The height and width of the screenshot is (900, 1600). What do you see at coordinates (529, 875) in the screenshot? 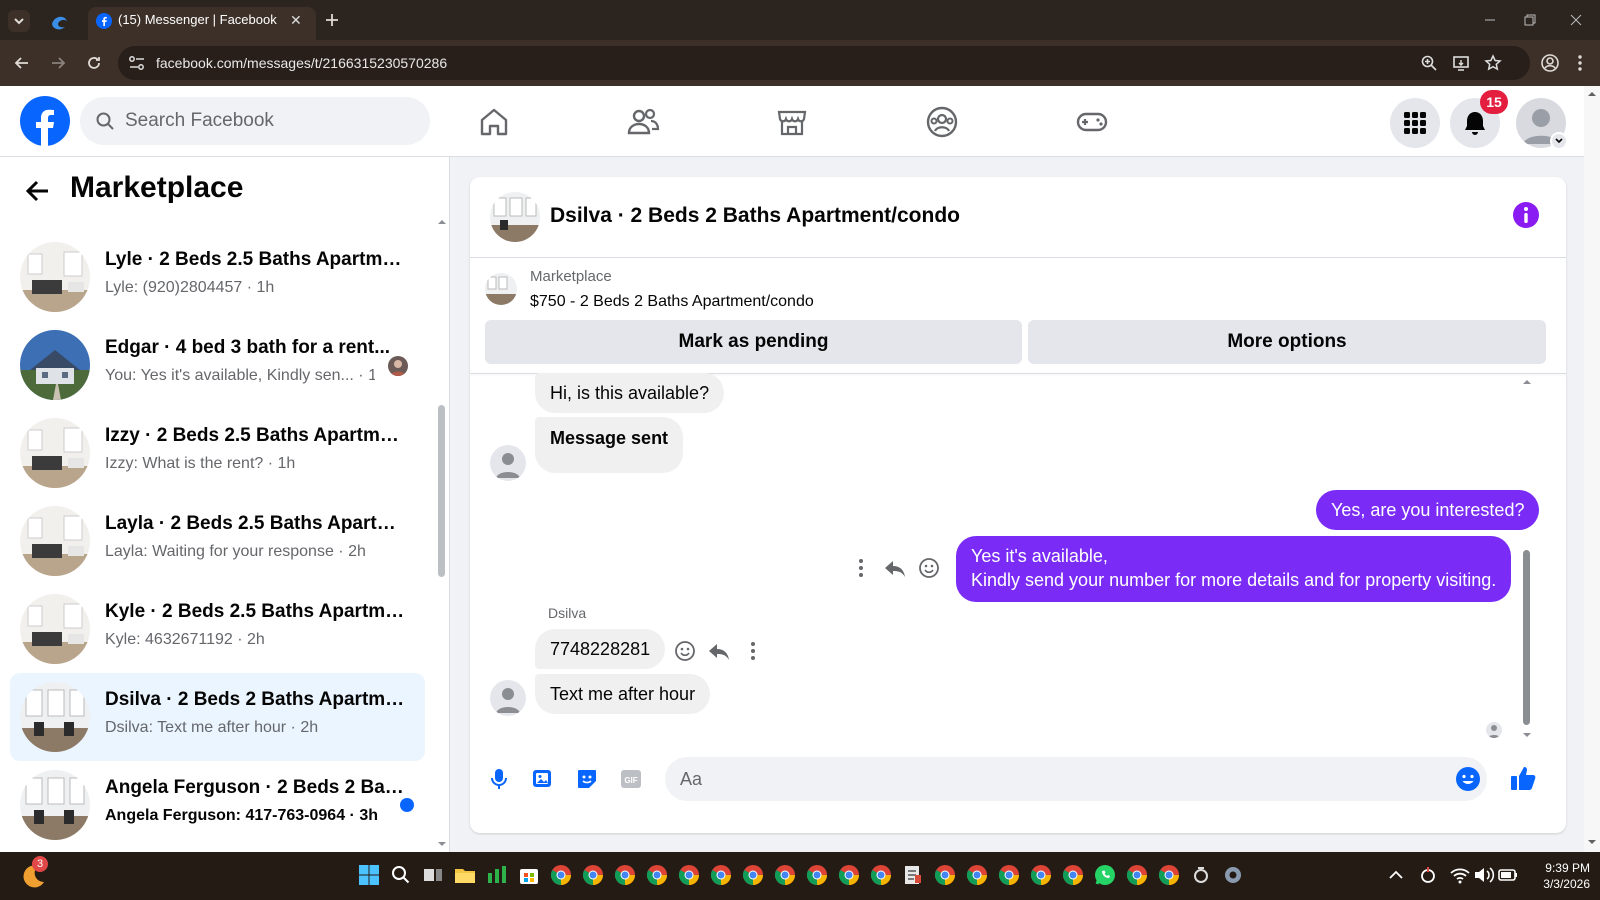
I see `store-icon` at bounding box center [529, 875].